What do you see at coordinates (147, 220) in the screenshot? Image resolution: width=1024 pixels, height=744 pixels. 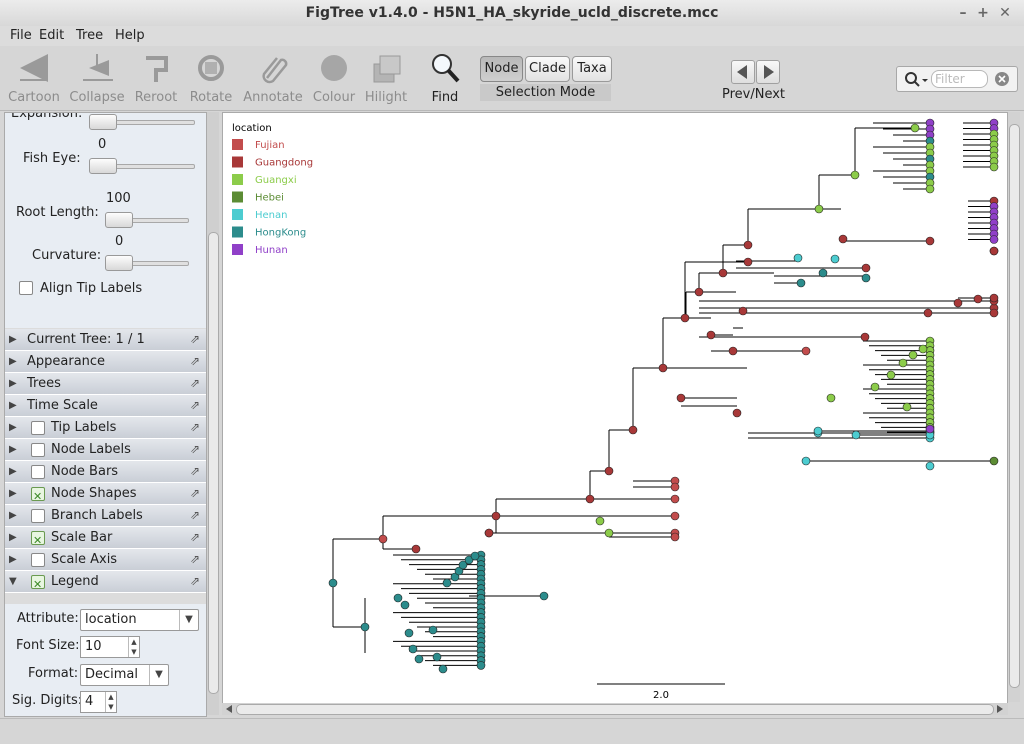 I see `root-length-slider` at bounding box center [147, 220].